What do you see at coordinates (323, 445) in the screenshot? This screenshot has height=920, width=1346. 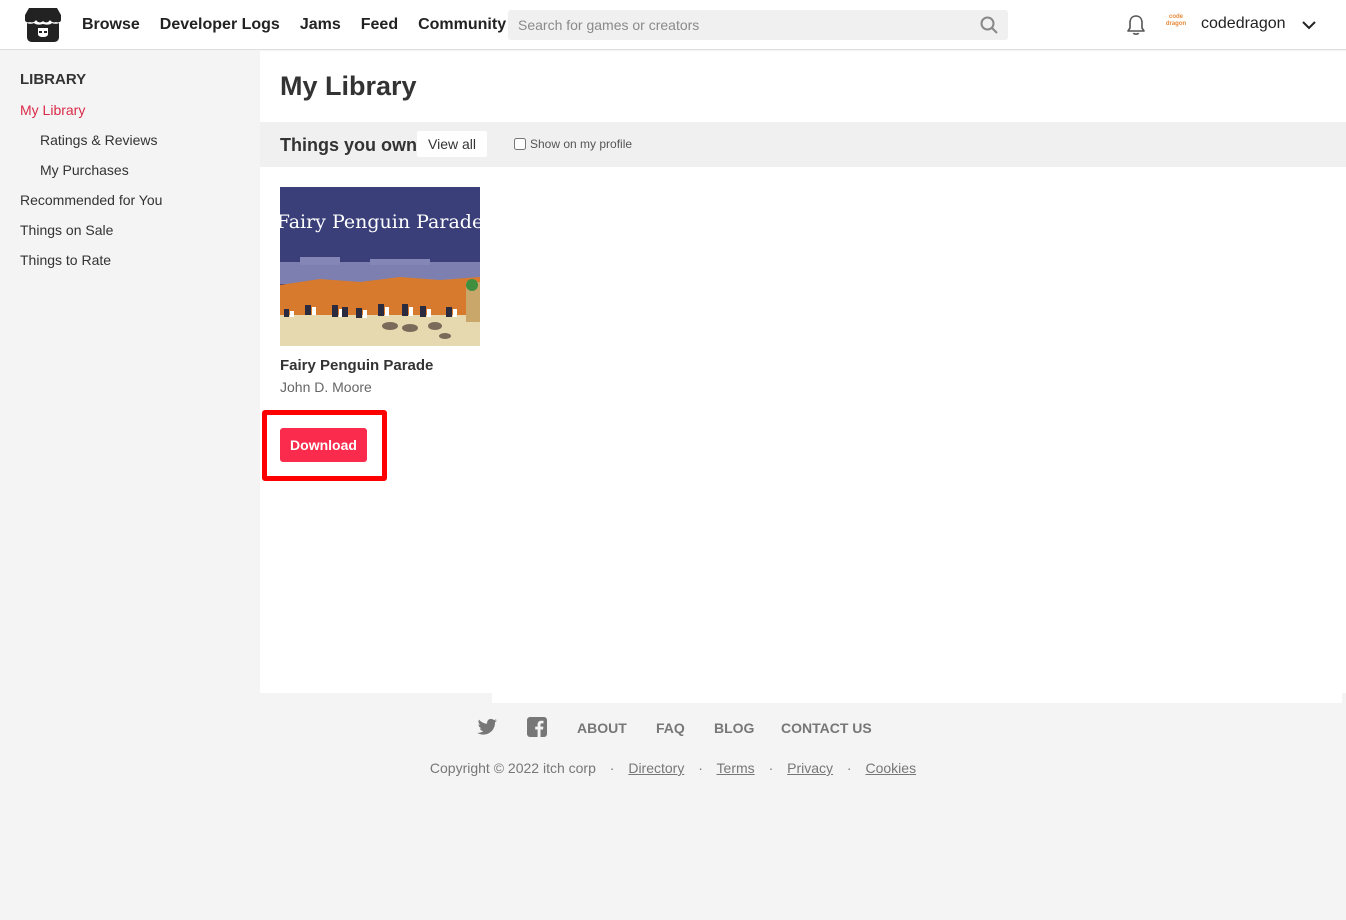 I see `download-button: Download` at bounding box center [323, 445].